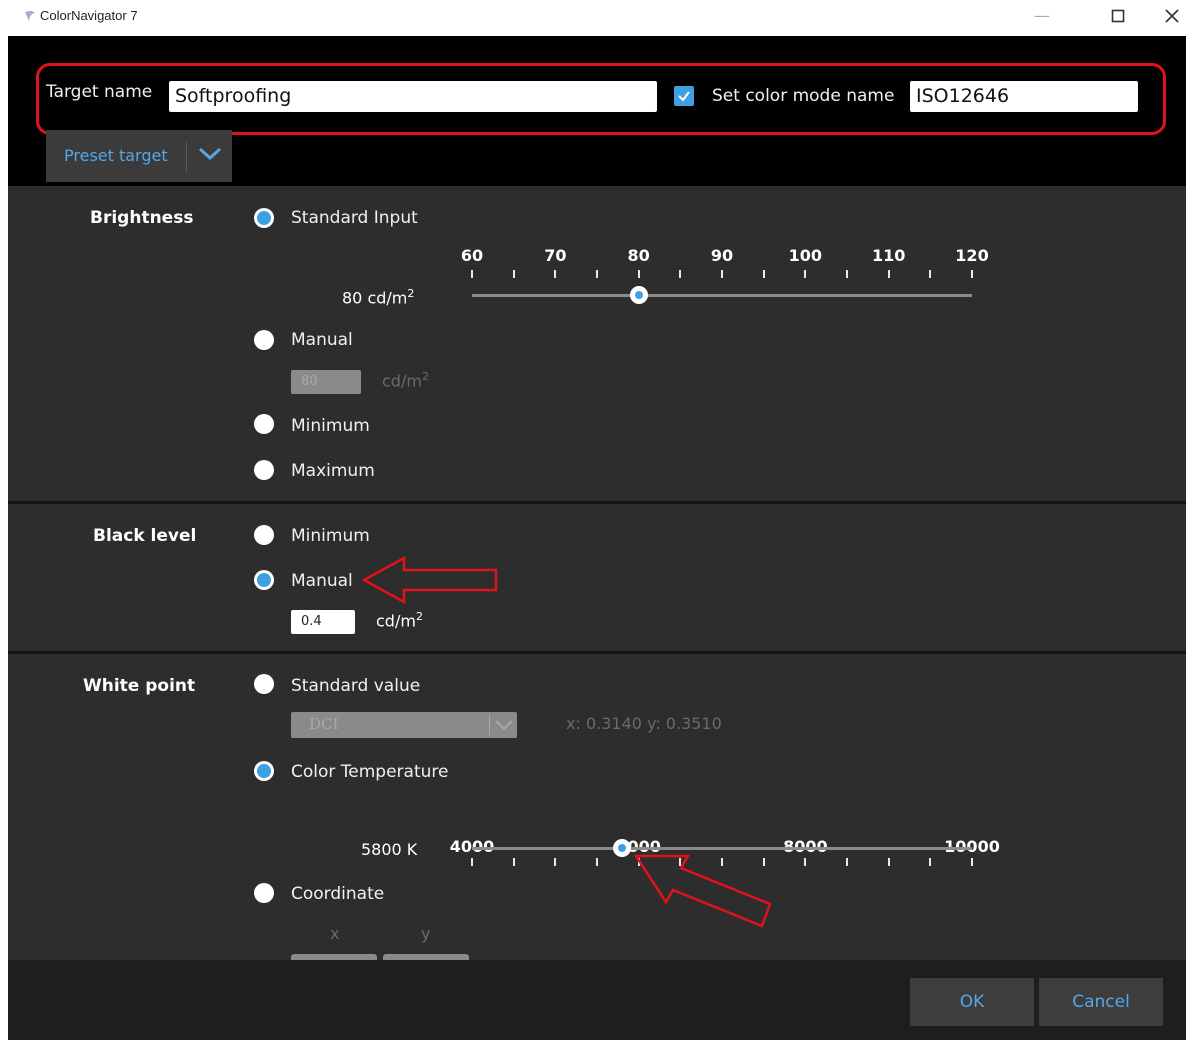 Image resolution: width=1186 pixels, height=1040 pixels. I want to click on coordinate-y-label: y, so click(426, 933).